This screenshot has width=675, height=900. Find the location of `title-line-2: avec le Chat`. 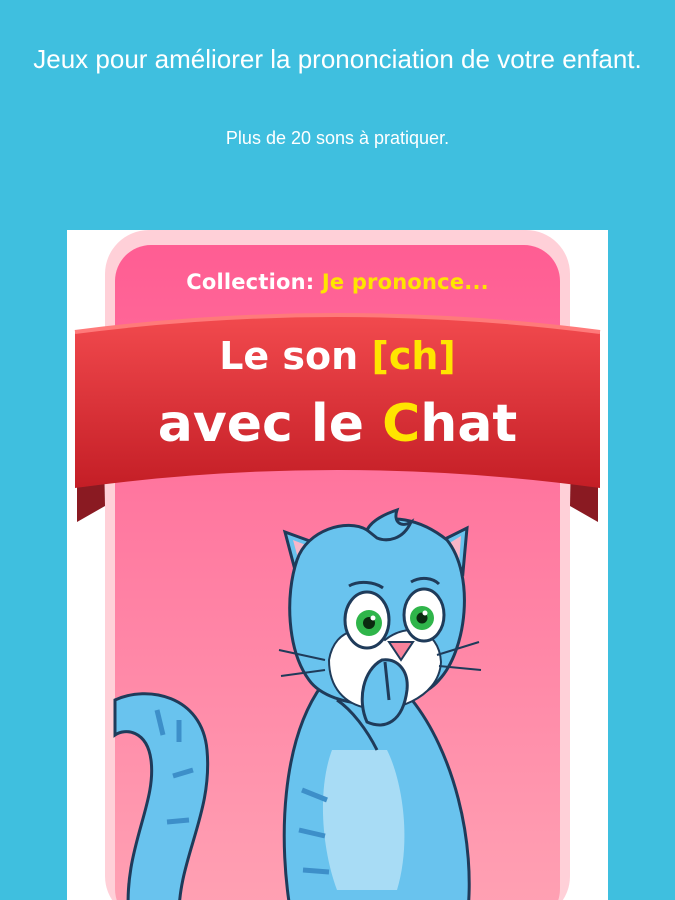

title-line-2: avec le Chat is located at coordinates (337, 424).